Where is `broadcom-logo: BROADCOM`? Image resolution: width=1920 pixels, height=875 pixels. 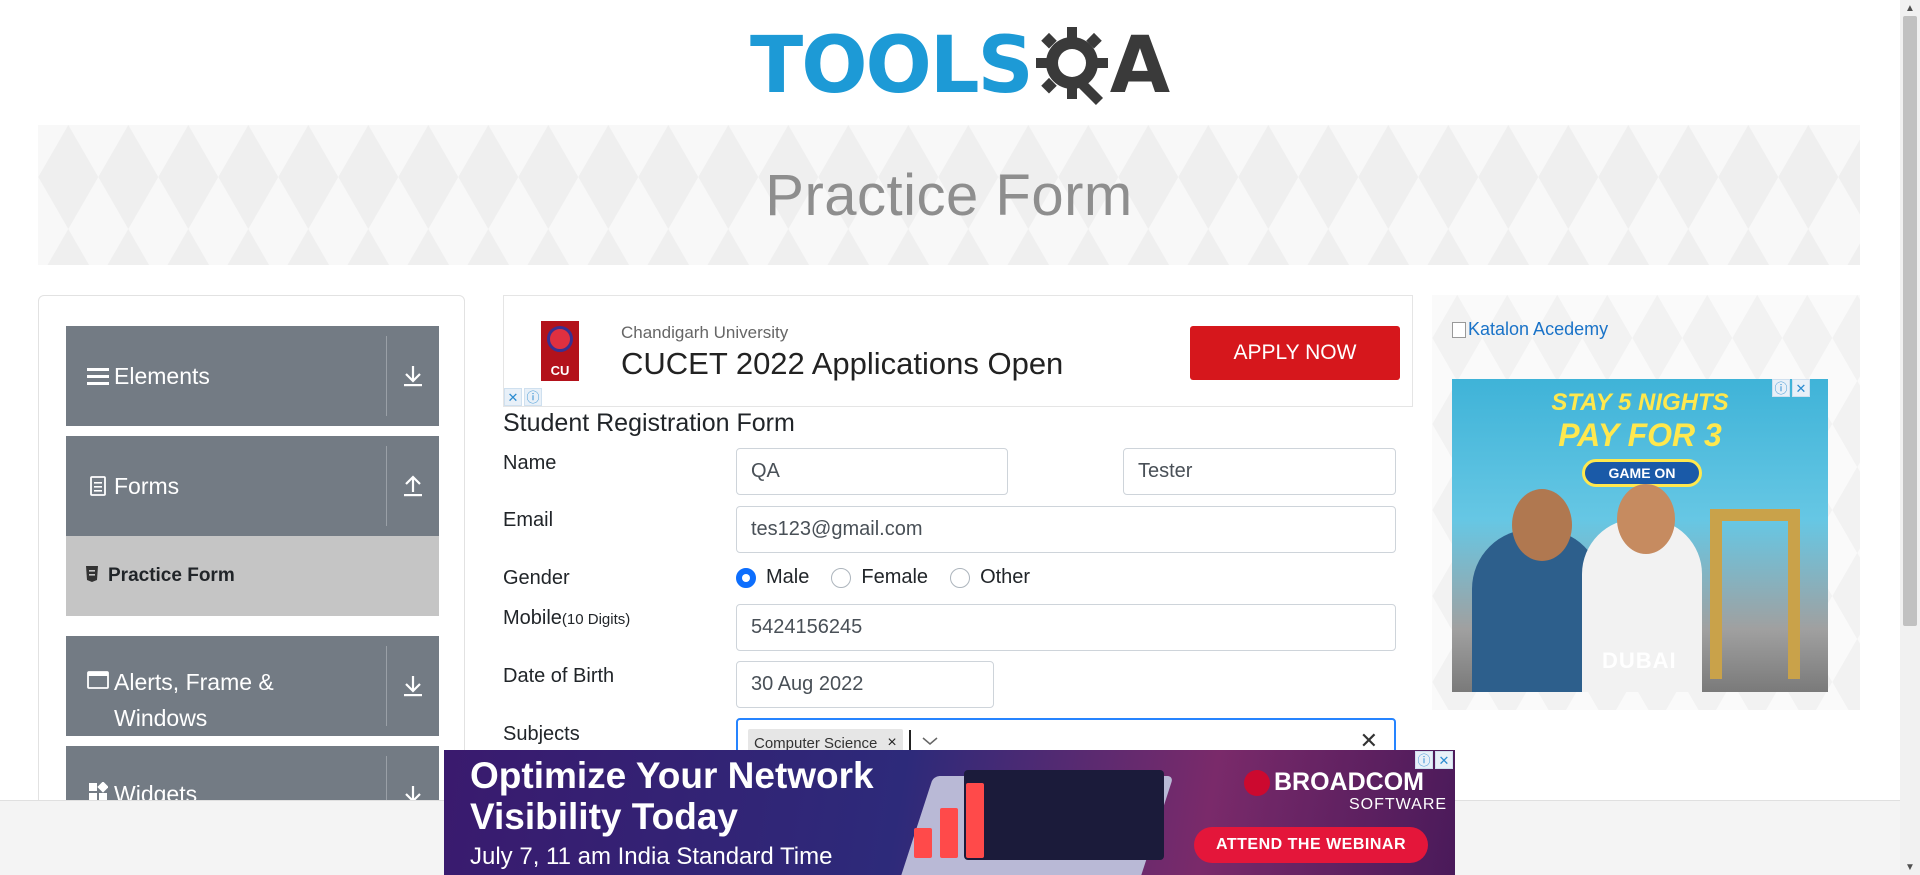
broadcom-logo: BROADCOM is located at coordinates (1334, 782).